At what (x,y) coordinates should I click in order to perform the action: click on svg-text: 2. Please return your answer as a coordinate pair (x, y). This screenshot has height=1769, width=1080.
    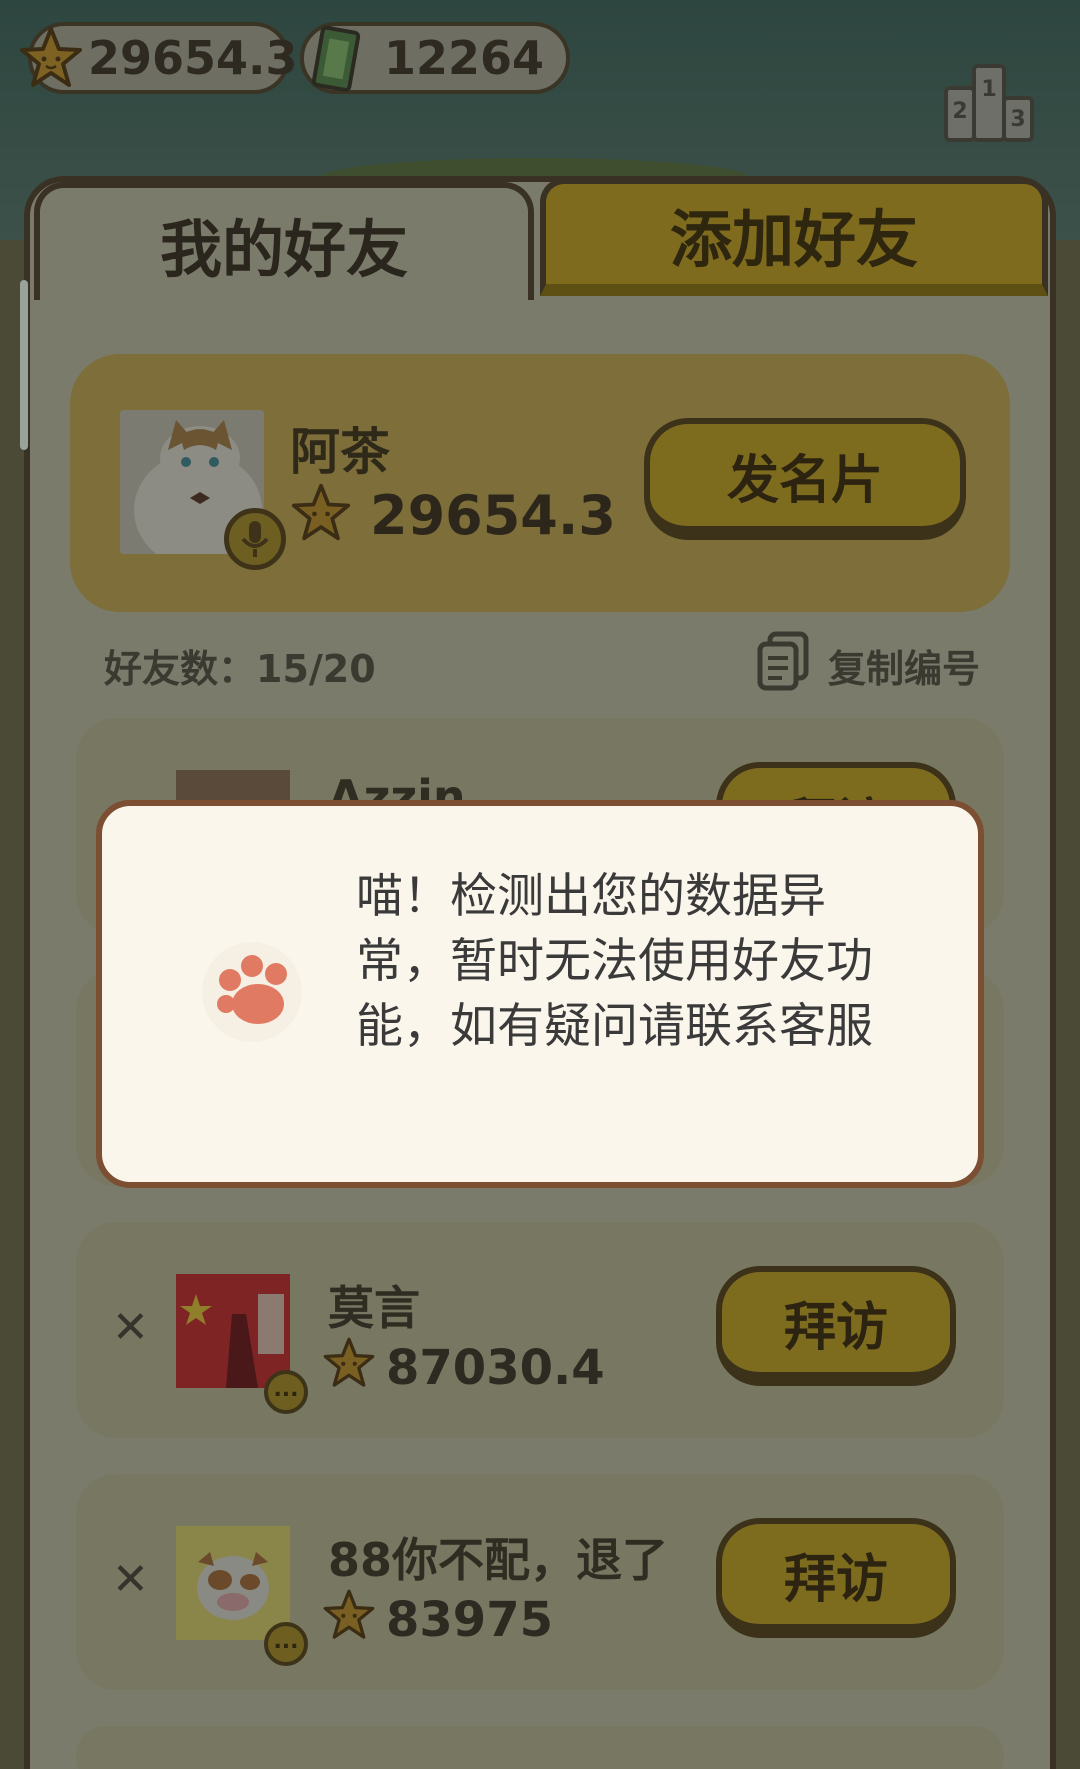
    Looking at the image, I should click on (959, 111).